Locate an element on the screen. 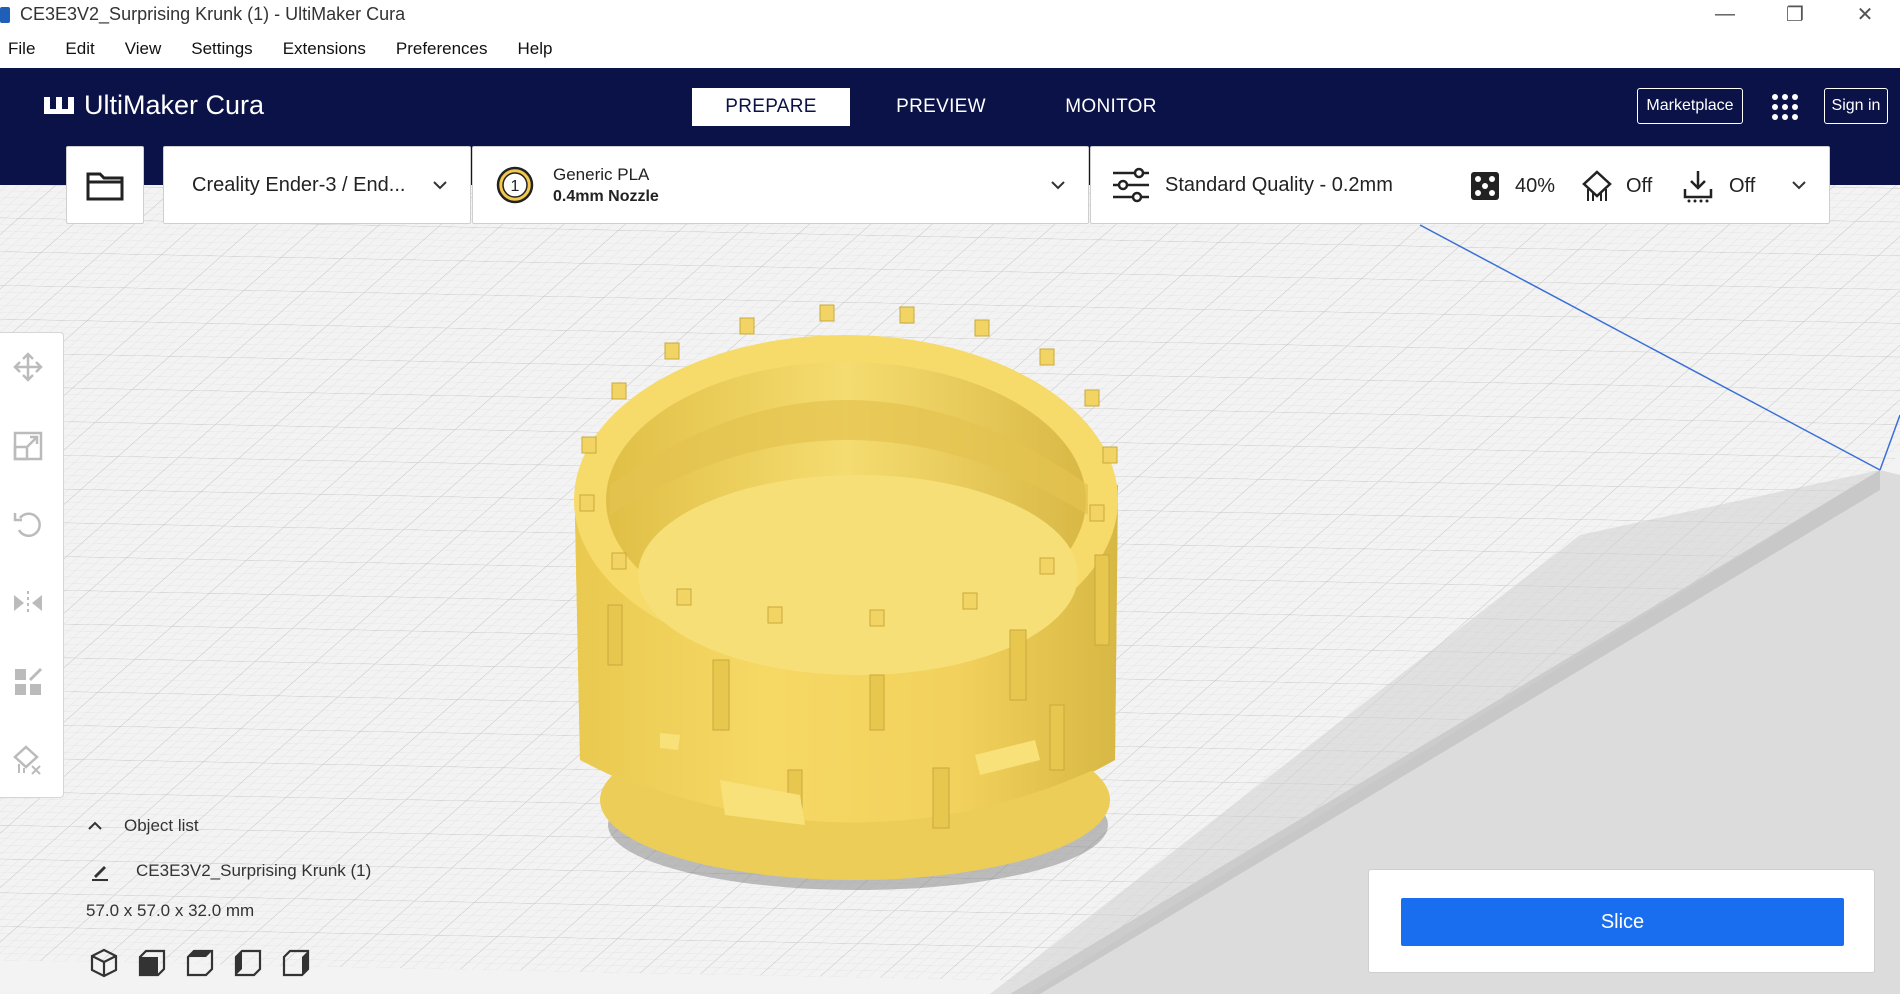  menu-help: Help is located at coordinates (535, 49).